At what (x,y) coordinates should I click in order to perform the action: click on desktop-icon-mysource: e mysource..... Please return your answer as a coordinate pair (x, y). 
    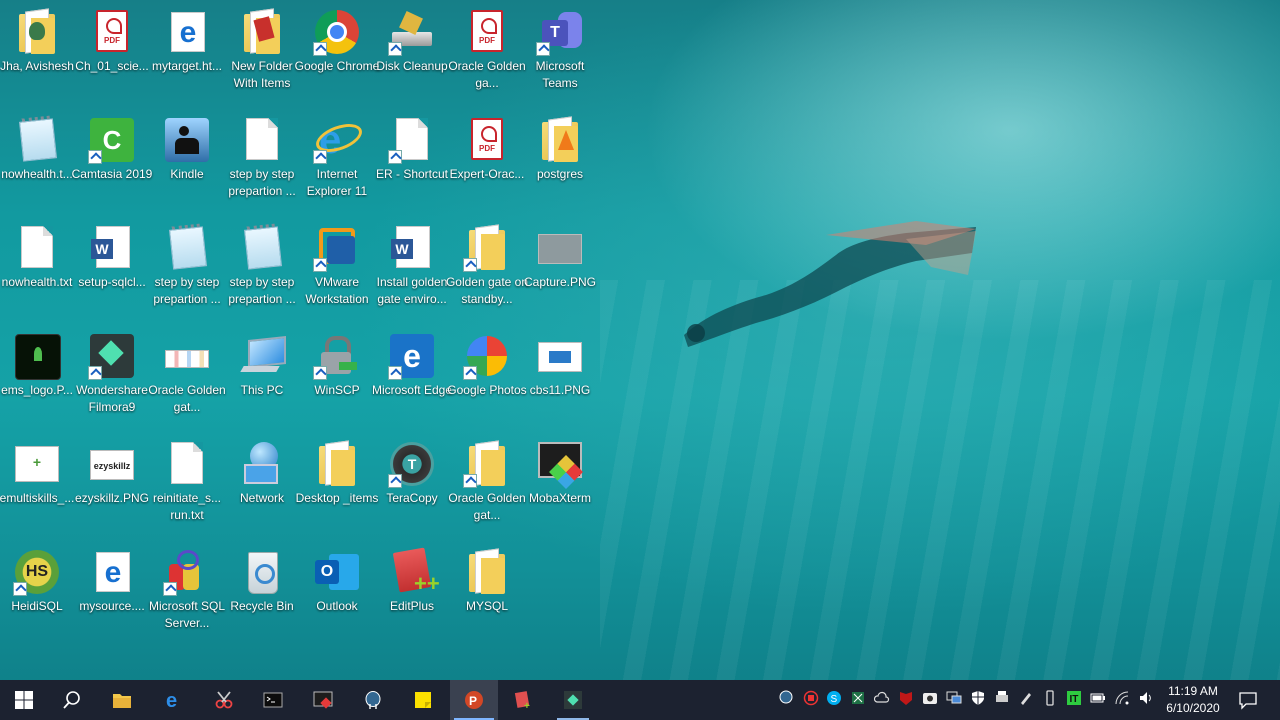
    Looking at the image, I should click on (112, 595).